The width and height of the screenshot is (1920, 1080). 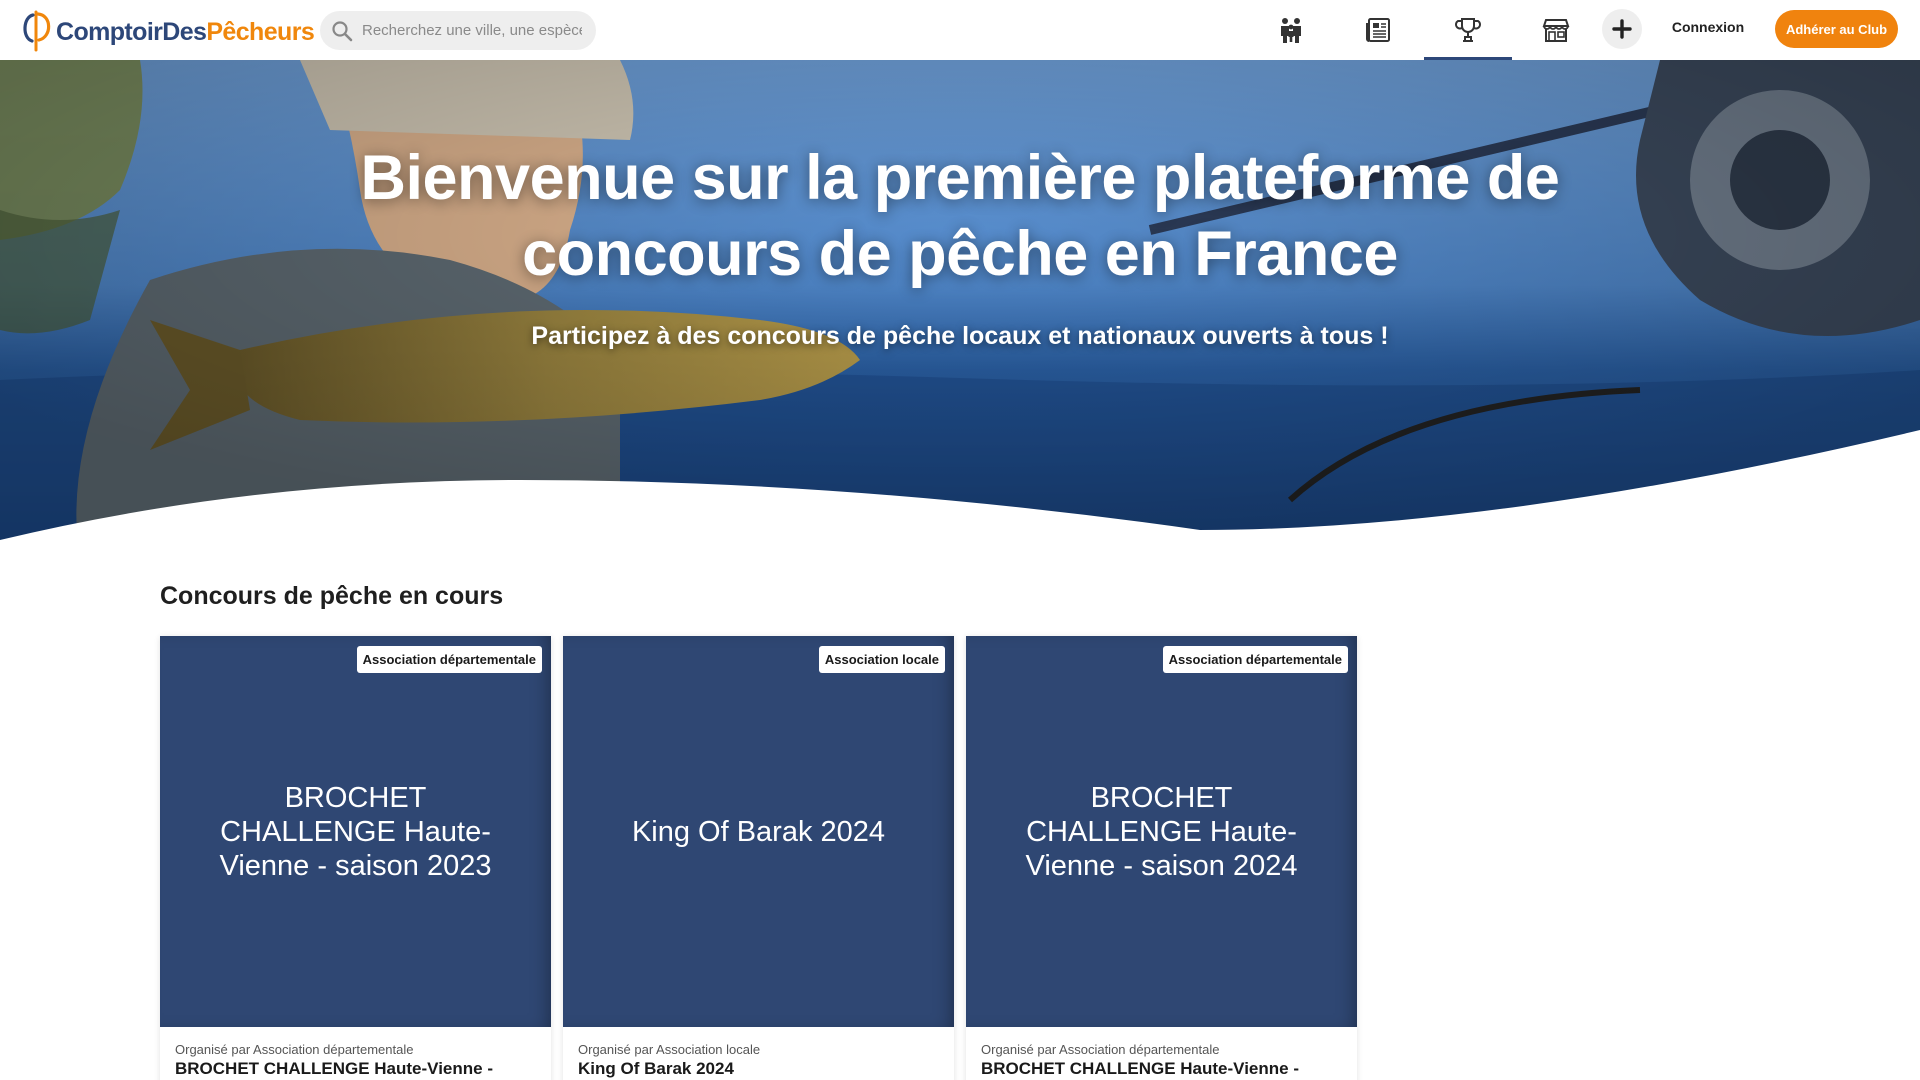 I want to click on shop-icon, so click(x=1556, y=30).